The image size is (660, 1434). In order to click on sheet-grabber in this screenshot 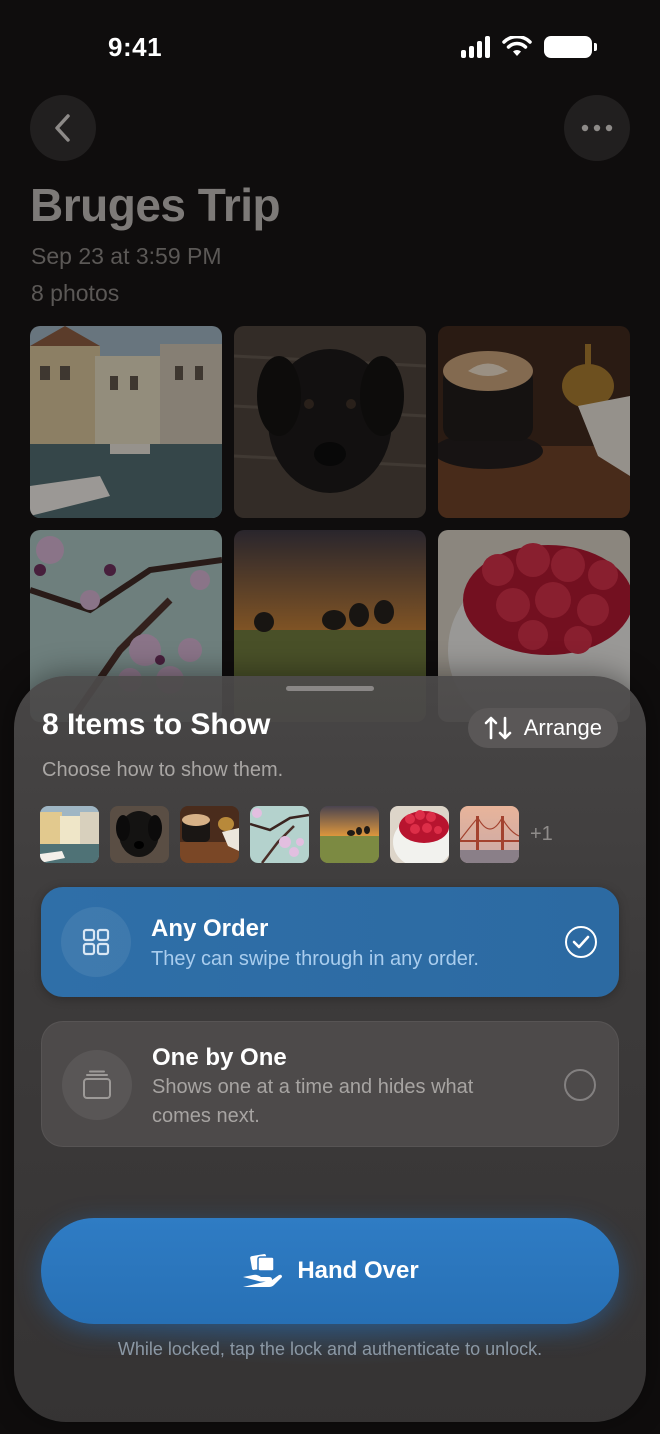, I will do `click(330, 688)`.